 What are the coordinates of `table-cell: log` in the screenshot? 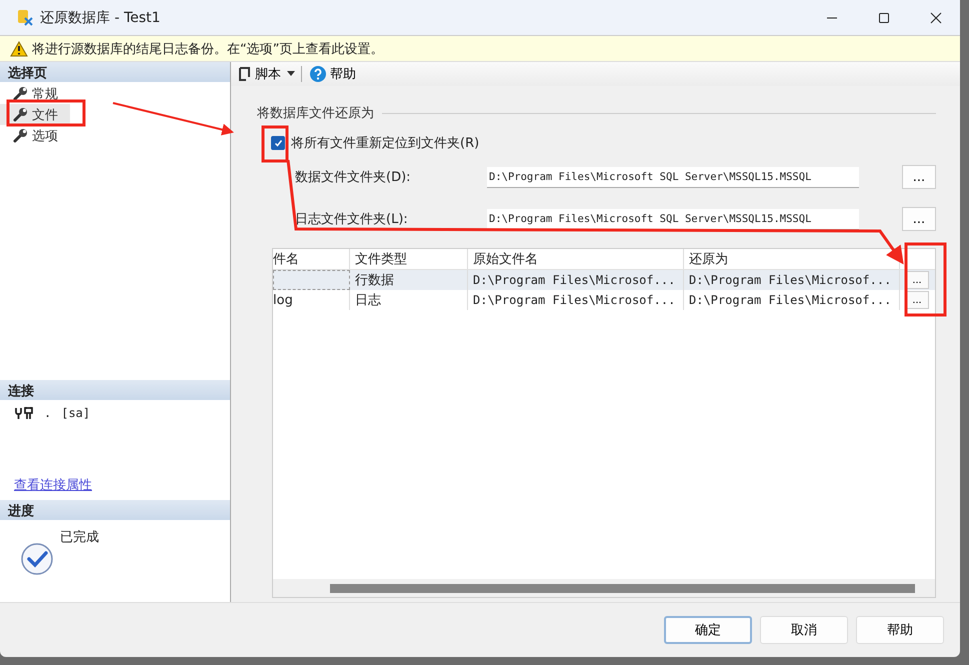 It's located at (283, 300).